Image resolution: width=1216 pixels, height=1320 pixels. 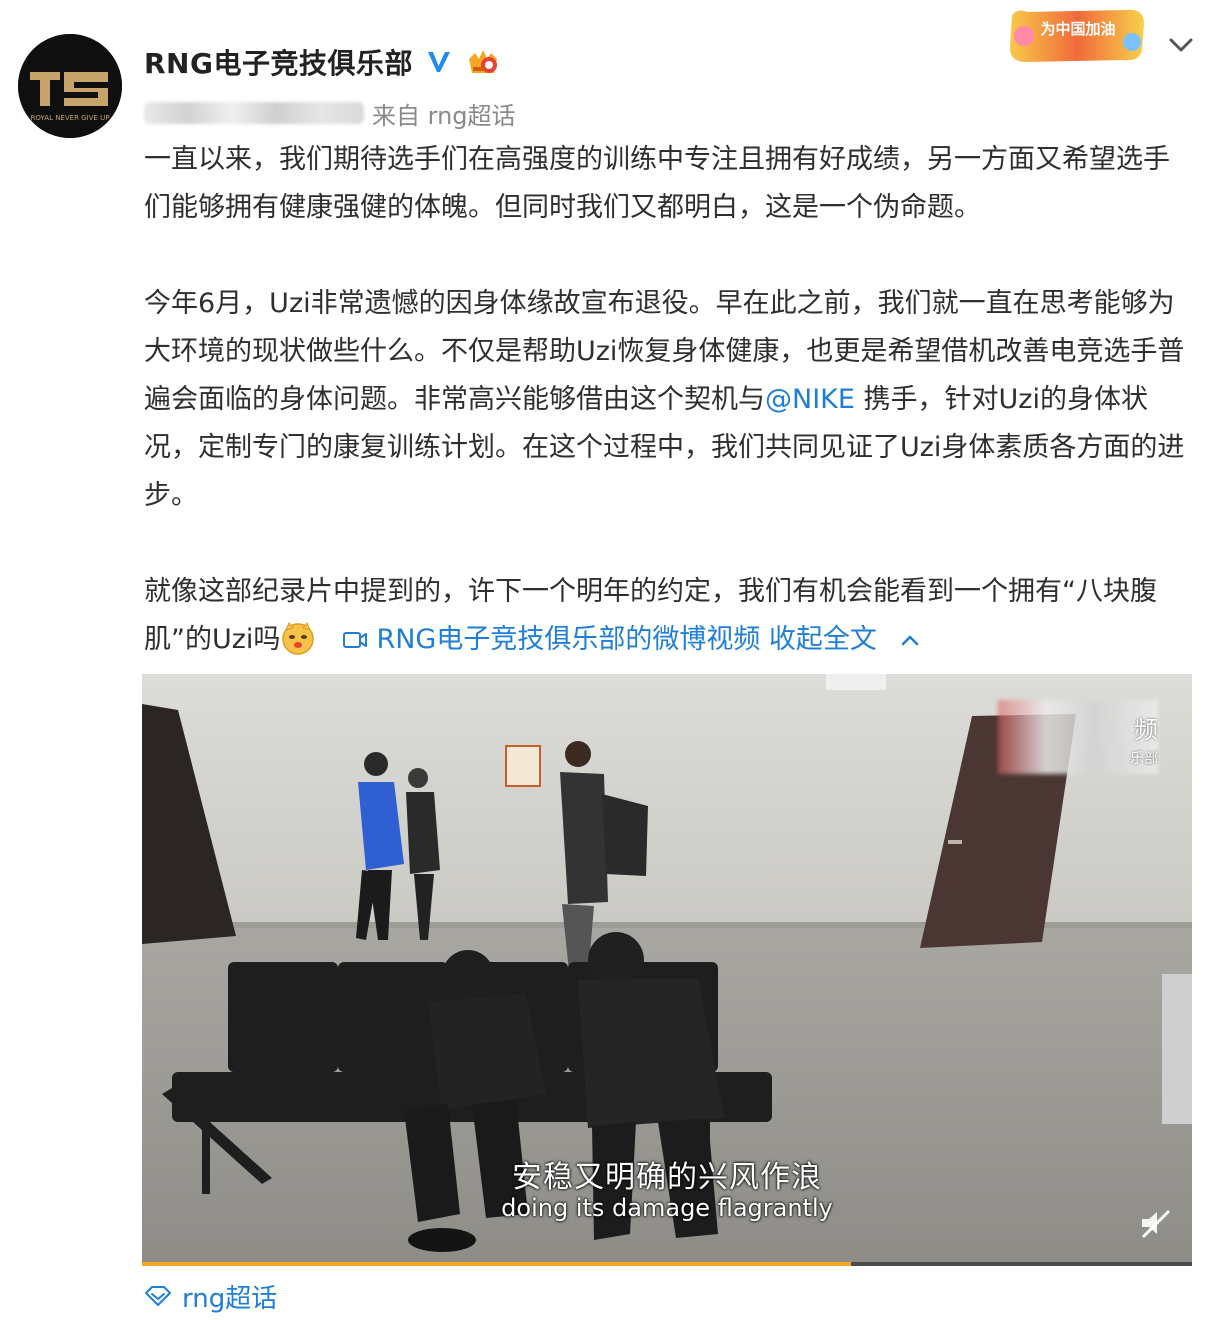 I want to click on post-meta: 来自 rng超话, so click(x=330, y=113).